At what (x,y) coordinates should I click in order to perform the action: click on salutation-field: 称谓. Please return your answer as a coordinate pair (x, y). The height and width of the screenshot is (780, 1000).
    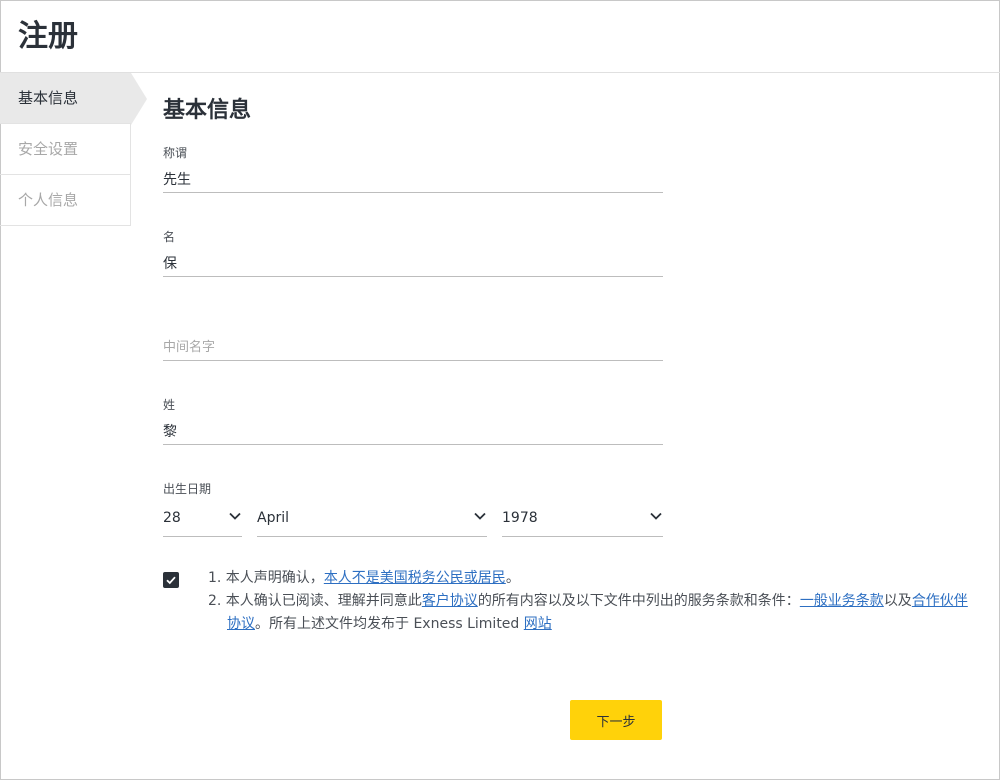
    Looking at the image, I should click on (413, 169).